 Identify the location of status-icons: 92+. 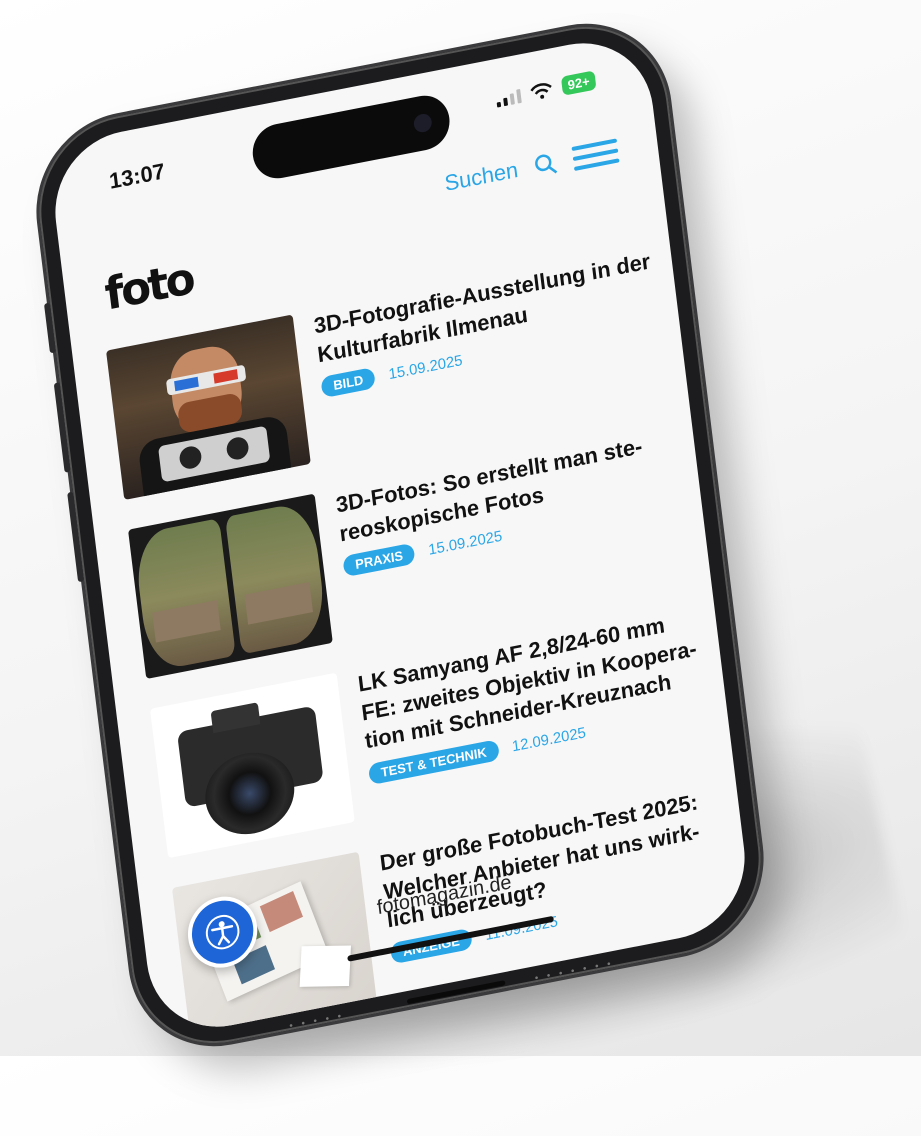
(546, 89).